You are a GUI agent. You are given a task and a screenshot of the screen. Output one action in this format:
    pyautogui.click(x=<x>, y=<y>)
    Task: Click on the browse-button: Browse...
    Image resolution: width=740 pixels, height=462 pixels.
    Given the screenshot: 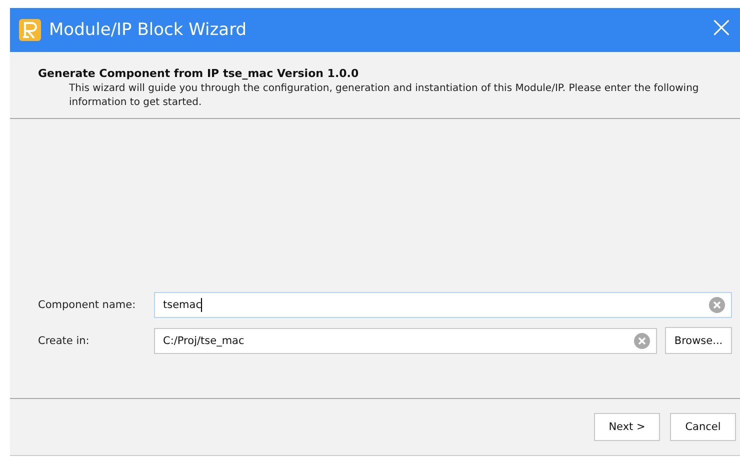 What is the action you would take?
    pyautogui.click(x=698, y=340)
    